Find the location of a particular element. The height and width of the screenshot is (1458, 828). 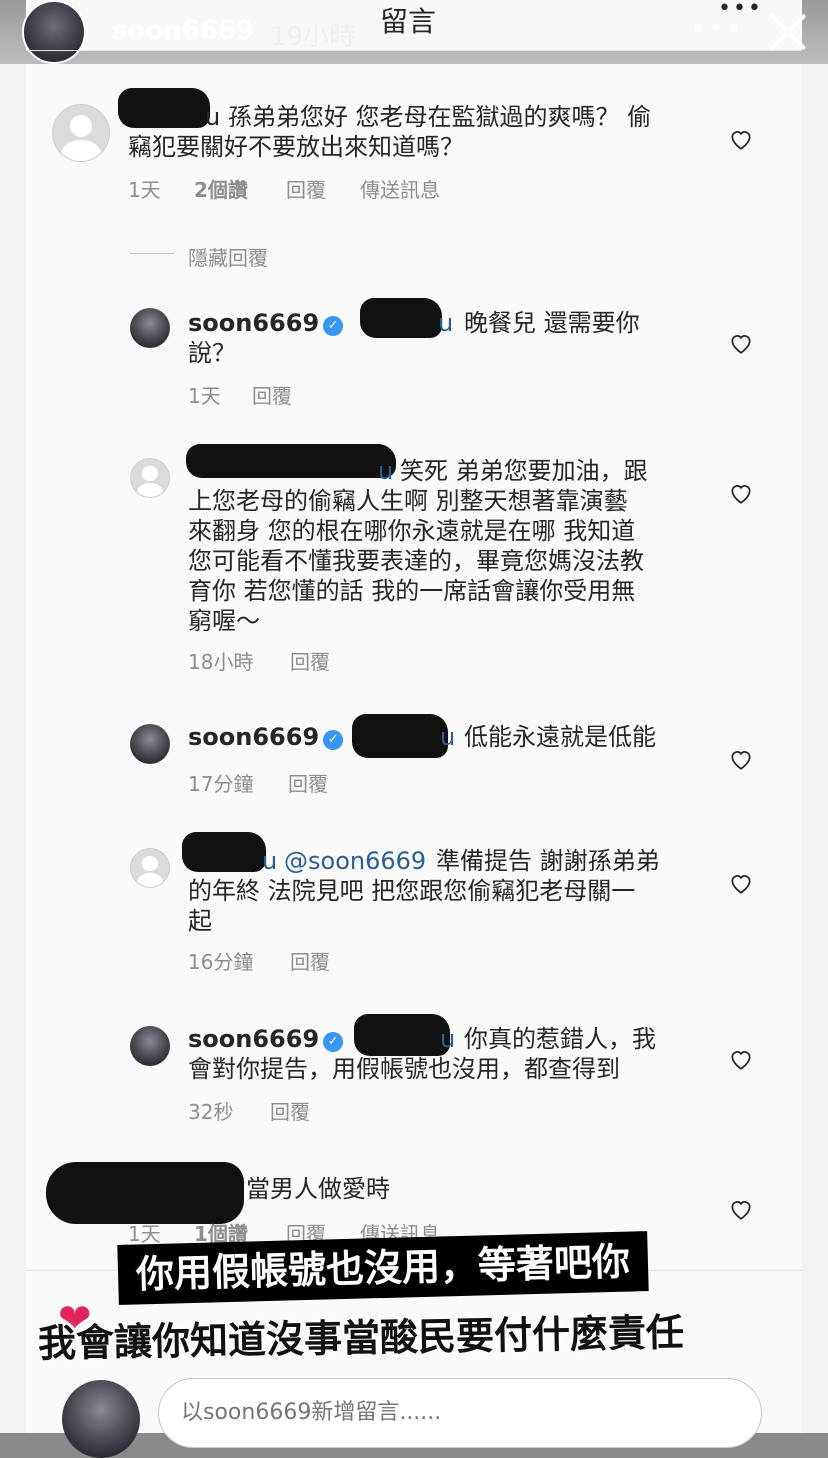

comment-text: 會對你提告，用假帳號也沒用，都查得到 is located at coordinates (404, 1069).